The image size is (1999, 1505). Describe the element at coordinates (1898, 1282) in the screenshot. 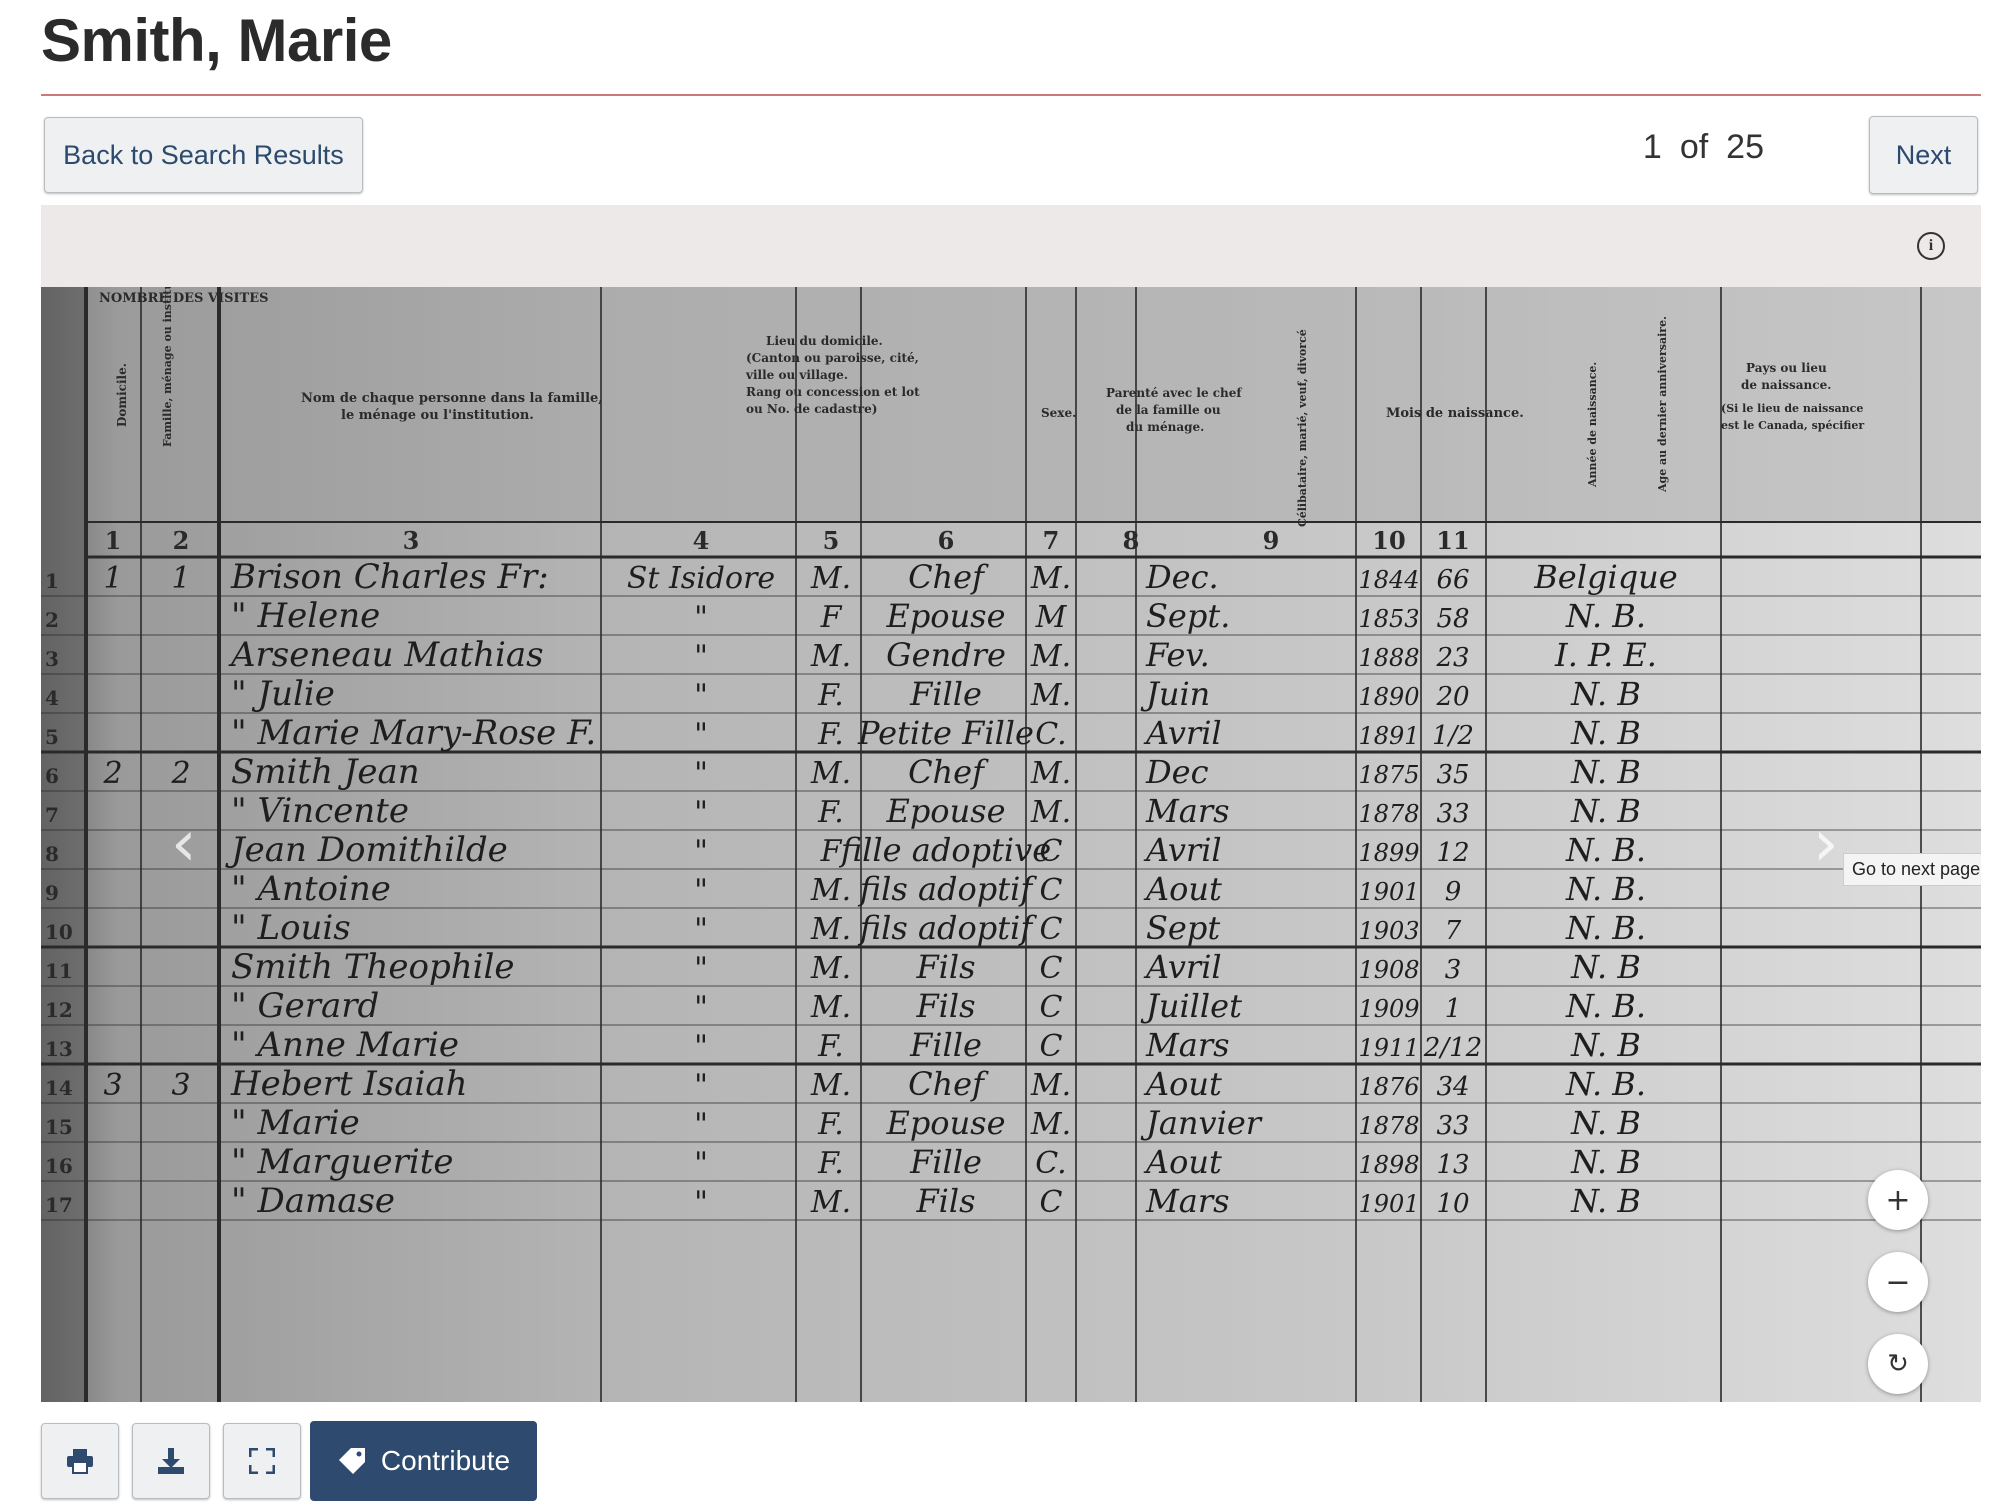

I see `zoom-out-button: −` at that location.